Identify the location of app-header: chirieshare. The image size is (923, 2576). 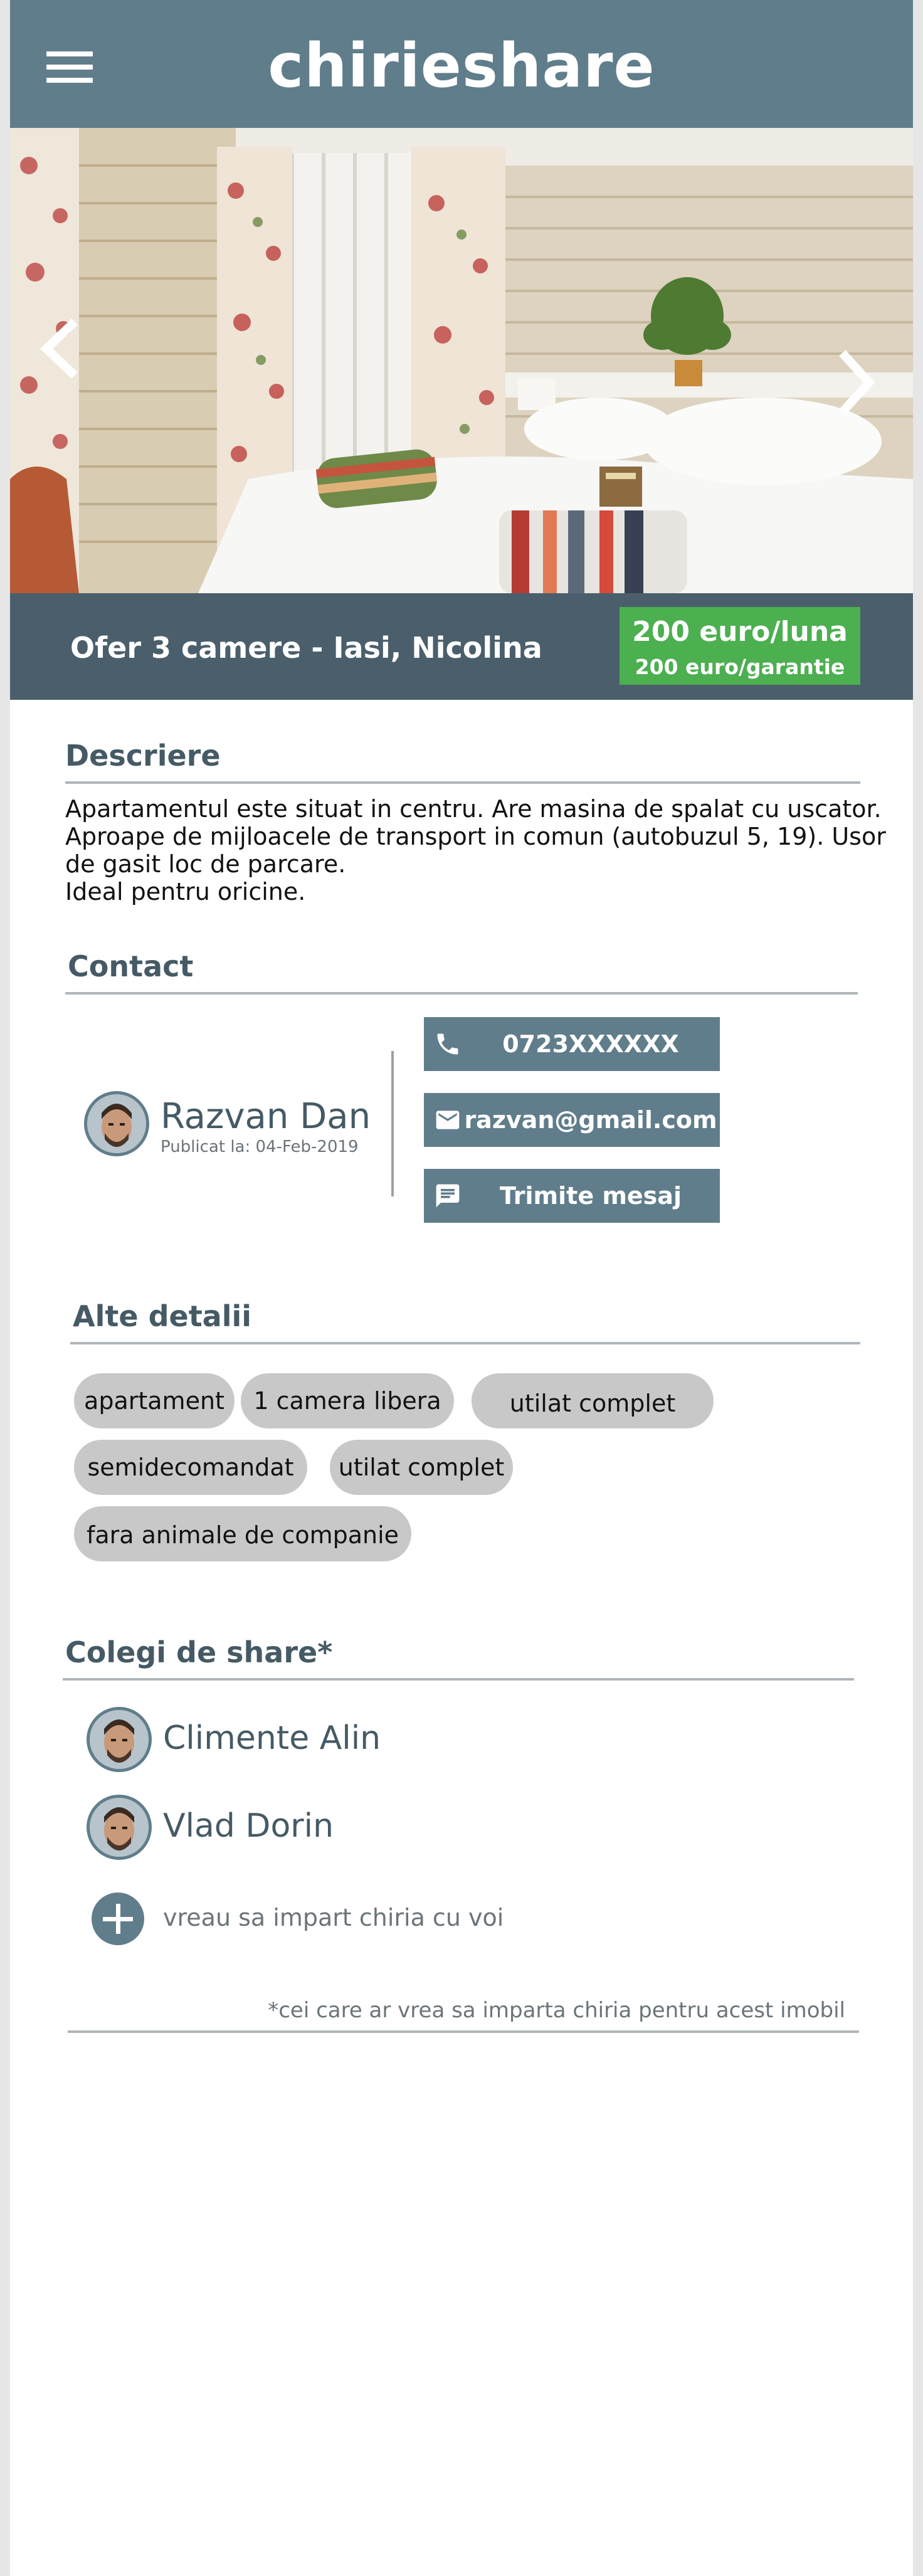
(461, 64).